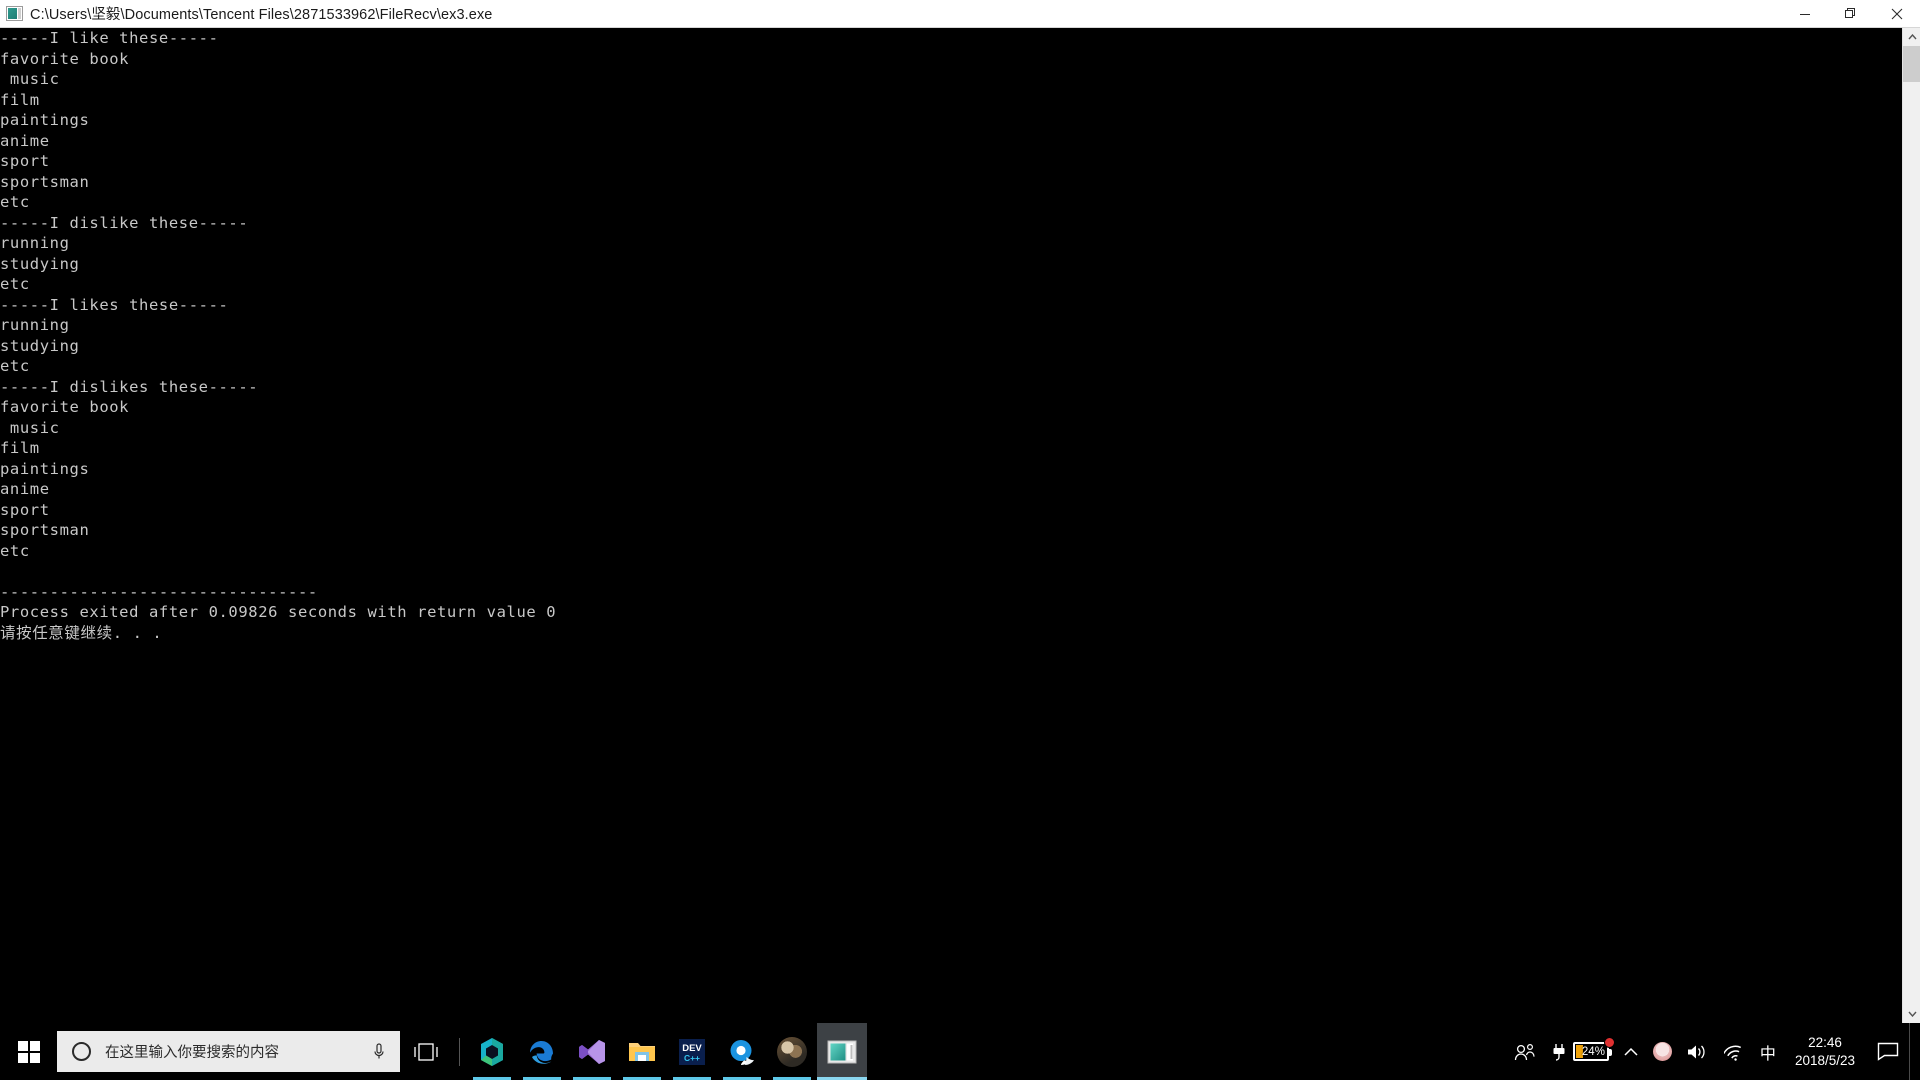 The width and height of the screenshot is (1920, 1080). I want to click on windows-logo-icon, so click(28, 1051).